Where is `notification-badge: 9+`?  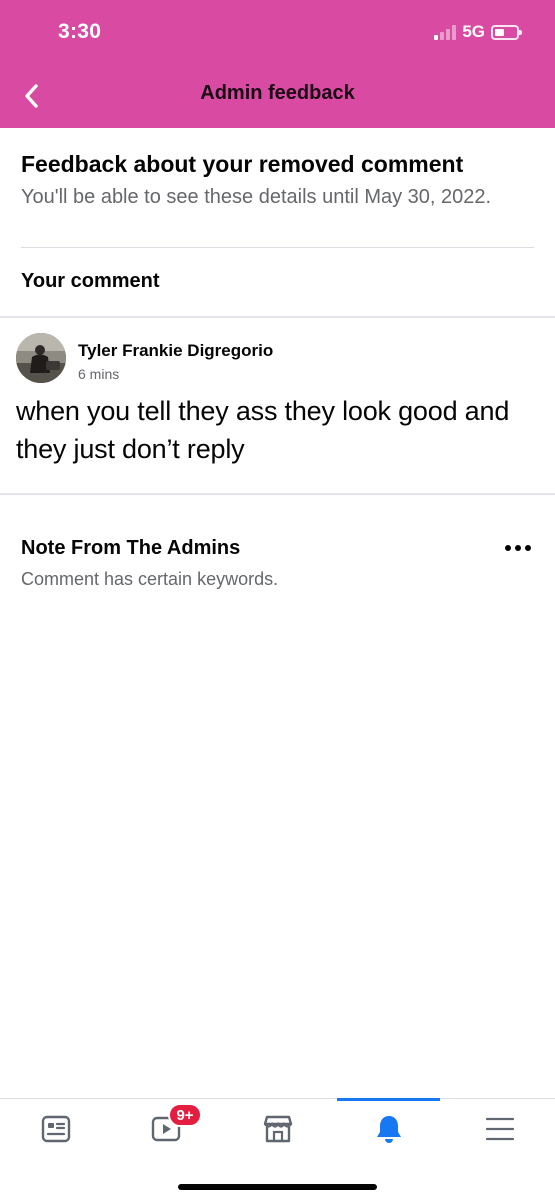
notification-badge: 9+ is located at coordinates (185, 1115).